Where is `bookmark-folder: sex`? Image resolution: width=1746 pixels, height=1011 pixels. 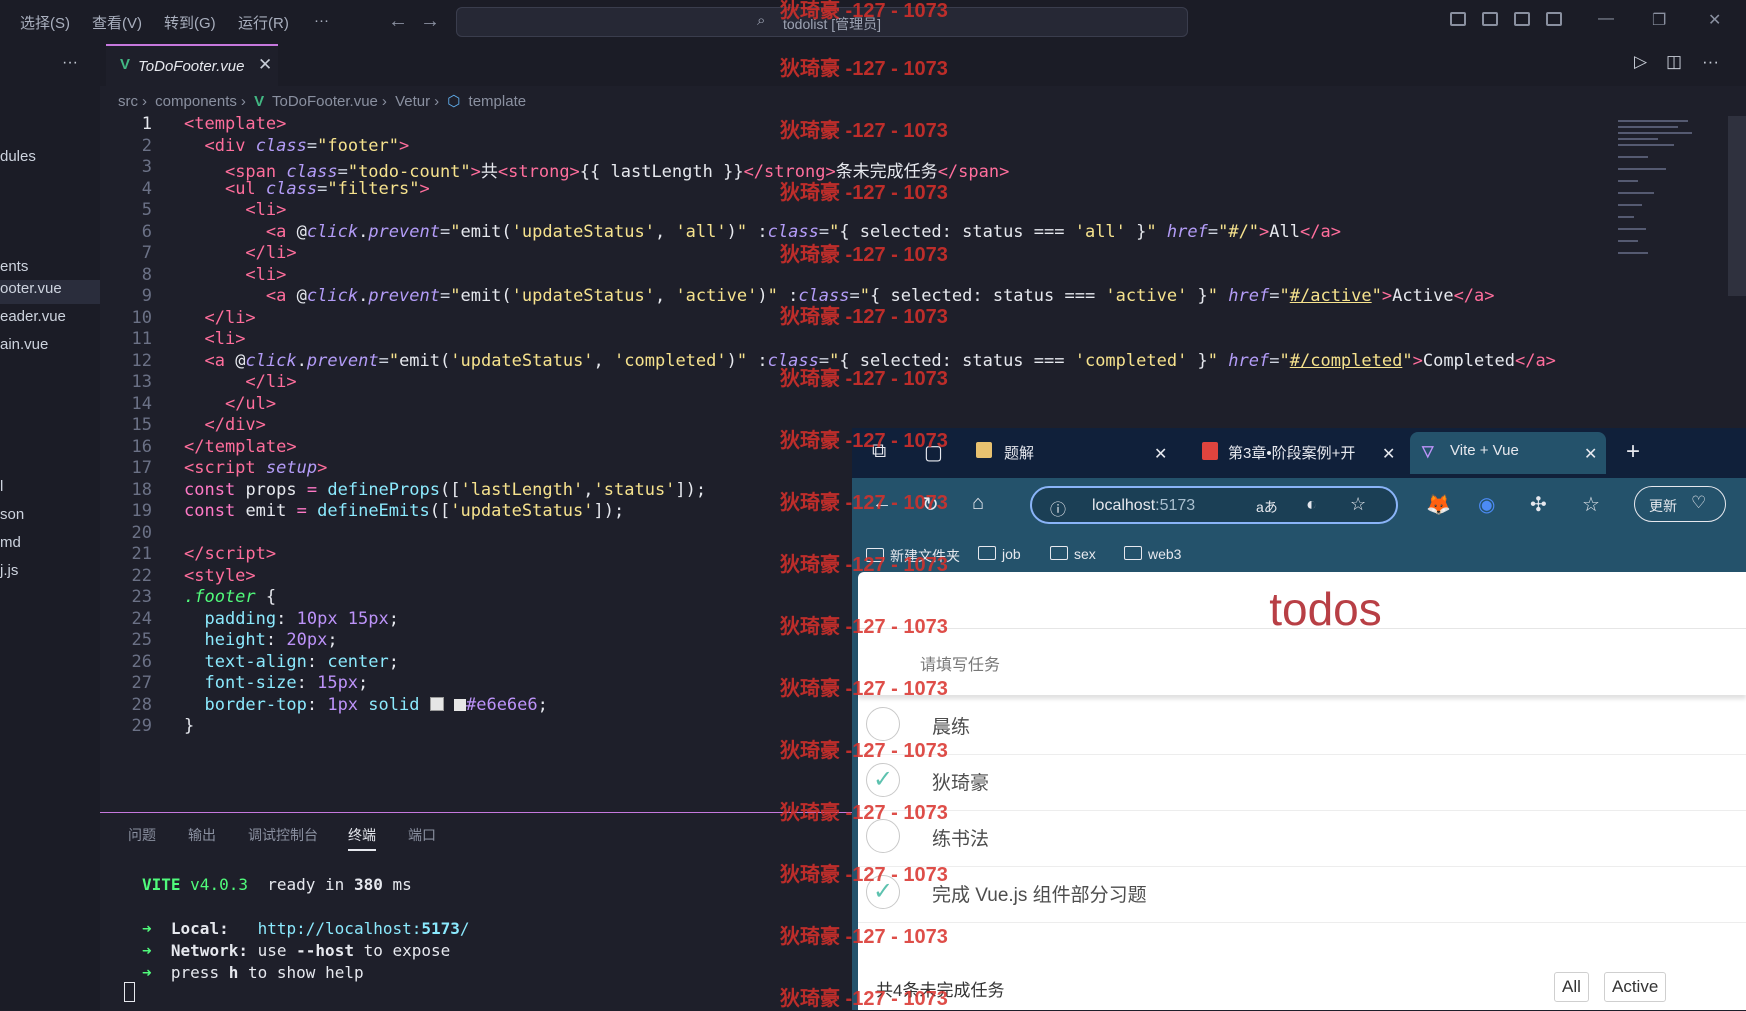
bookmark-folder: sex is located at coordinates (1073, 554).